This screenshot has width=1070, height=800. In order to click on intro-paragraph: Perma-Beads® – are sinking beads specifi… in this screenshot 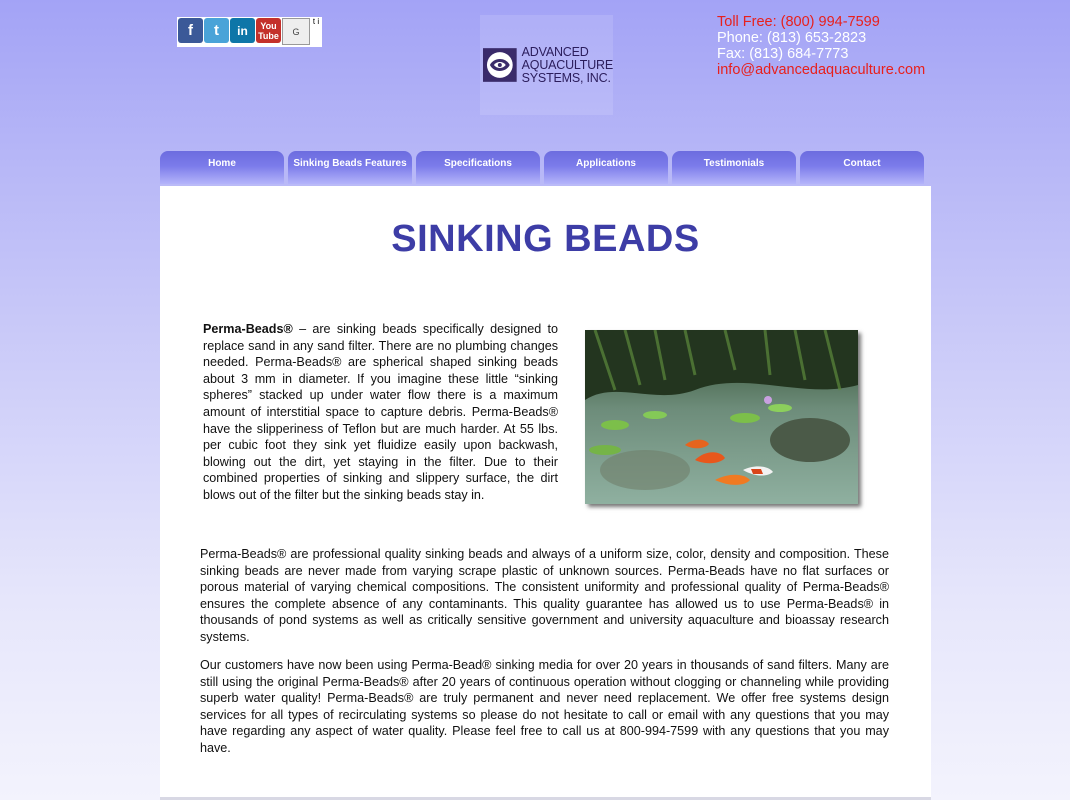, I will do `click(380, 412)`.